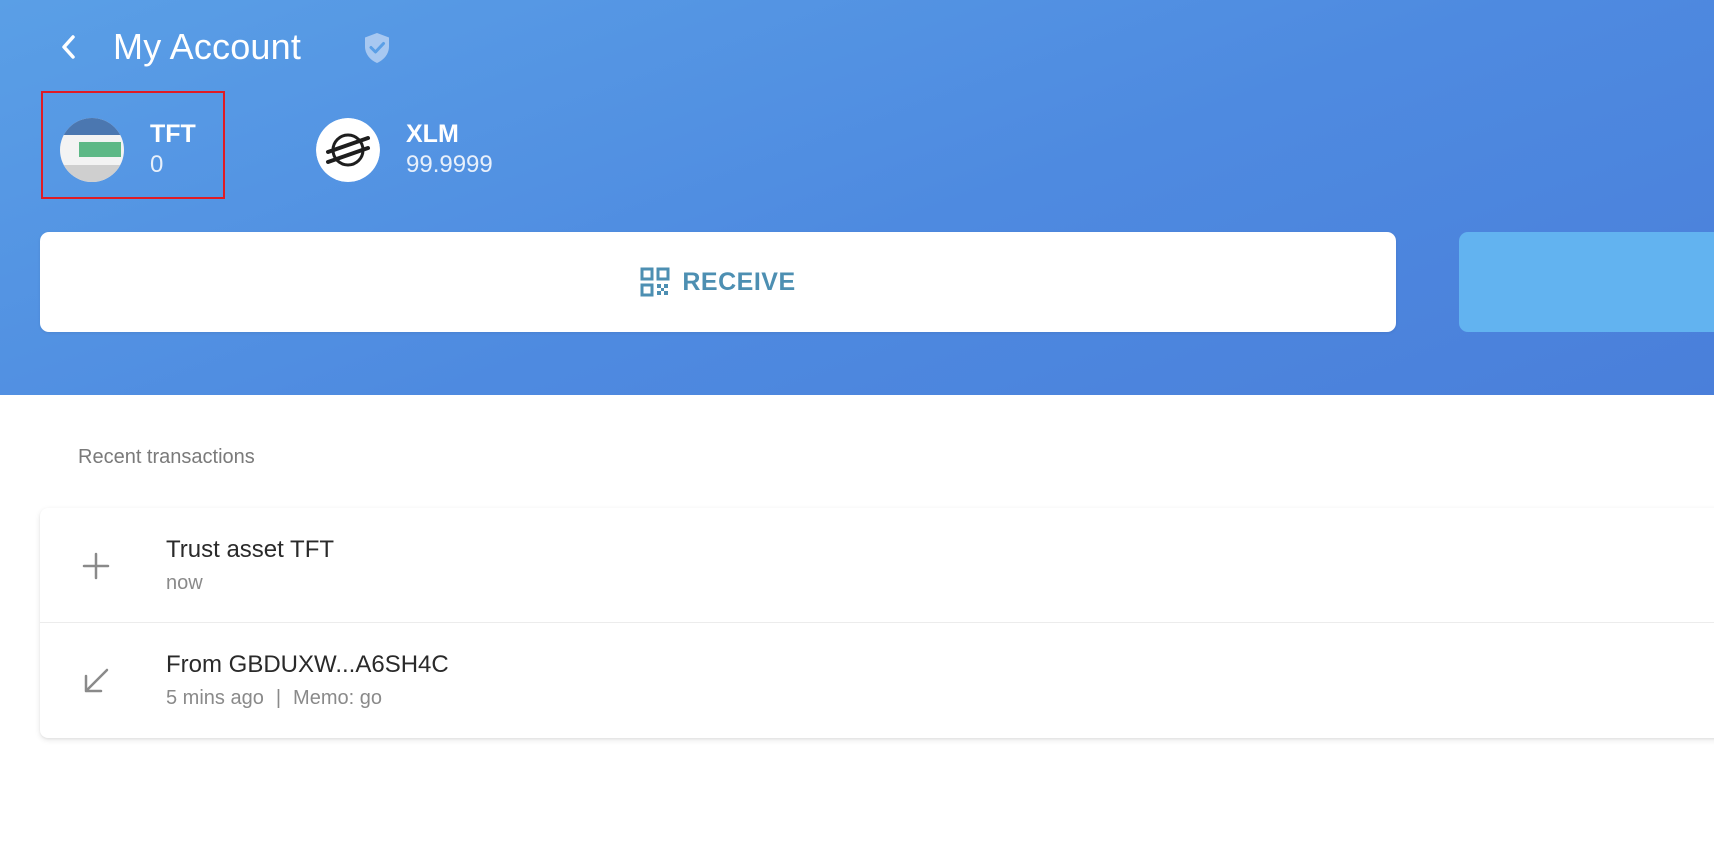 The image size is (1714, 854). Describe the element at coordinates (348, 150) in the screenshot. I see `stellar-logo-icon` at that location.